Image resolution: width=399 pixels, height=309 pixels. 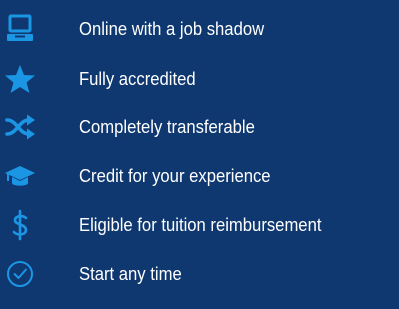 What do you see at coordinates (167, 126) in the screenshot?
I see `feature-label: Completely transferable` at bounding box center [167, 126].